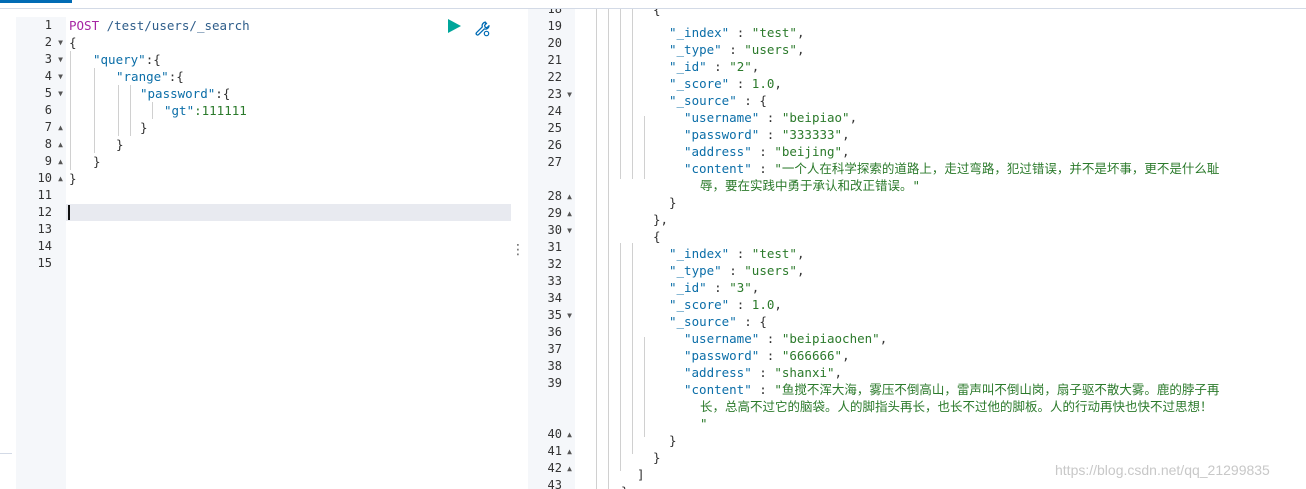 The image size is (1306, 489). What do you see at coordinates (44, 263) in the screenshot?
I see `line-number-label: 15` at bounding box center [44, 263].